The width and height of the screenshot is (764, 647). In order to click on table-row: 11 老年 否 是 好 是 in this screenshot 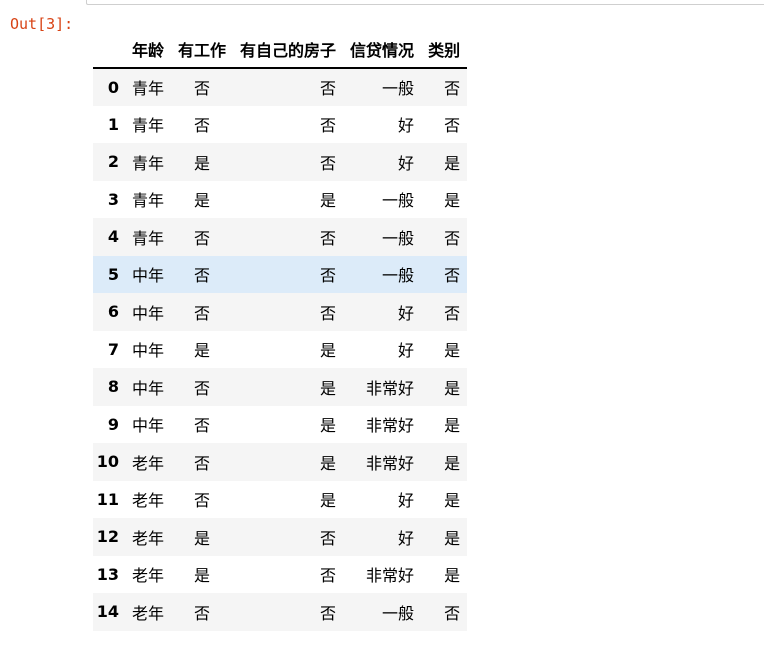, I will do `click(280, 500)`.